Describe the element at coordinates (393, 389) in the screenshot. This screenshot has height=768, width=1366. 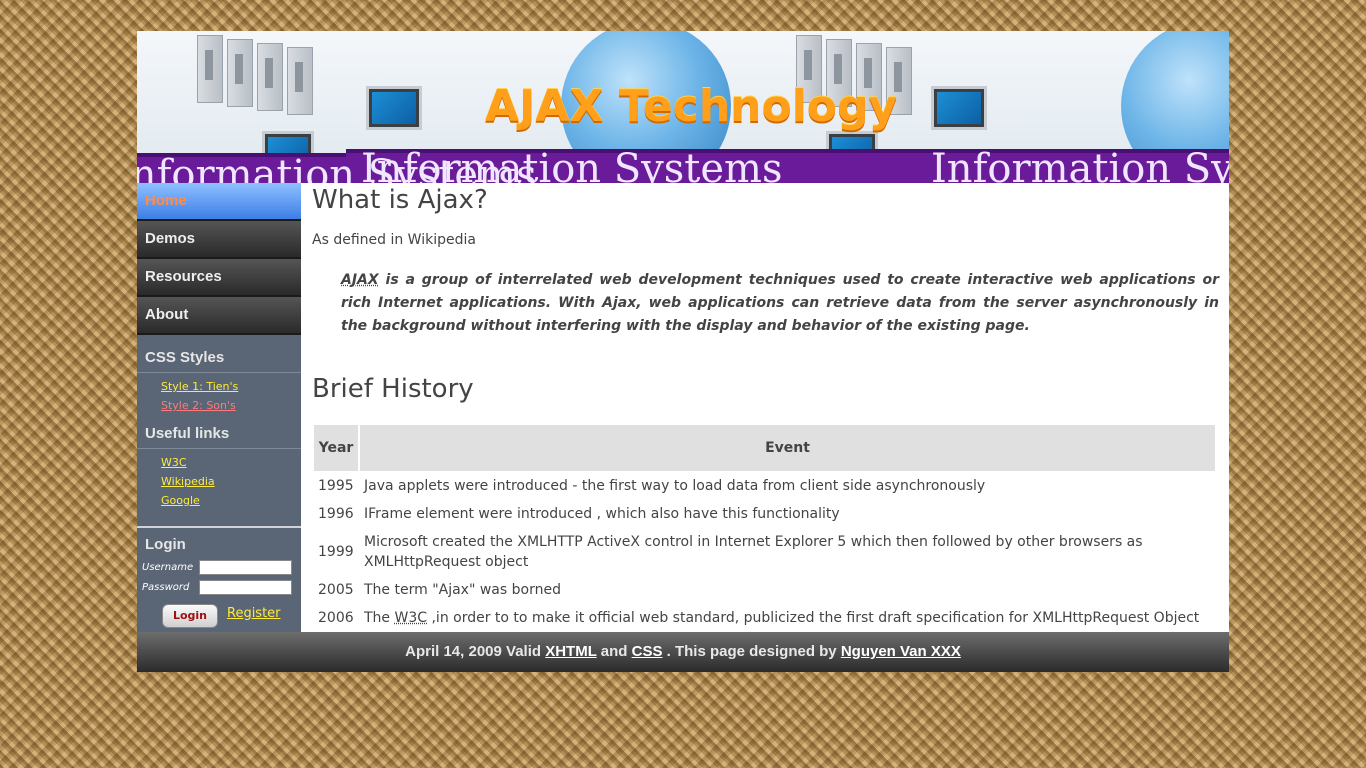
I see `history-heading: Brief History` at that location.